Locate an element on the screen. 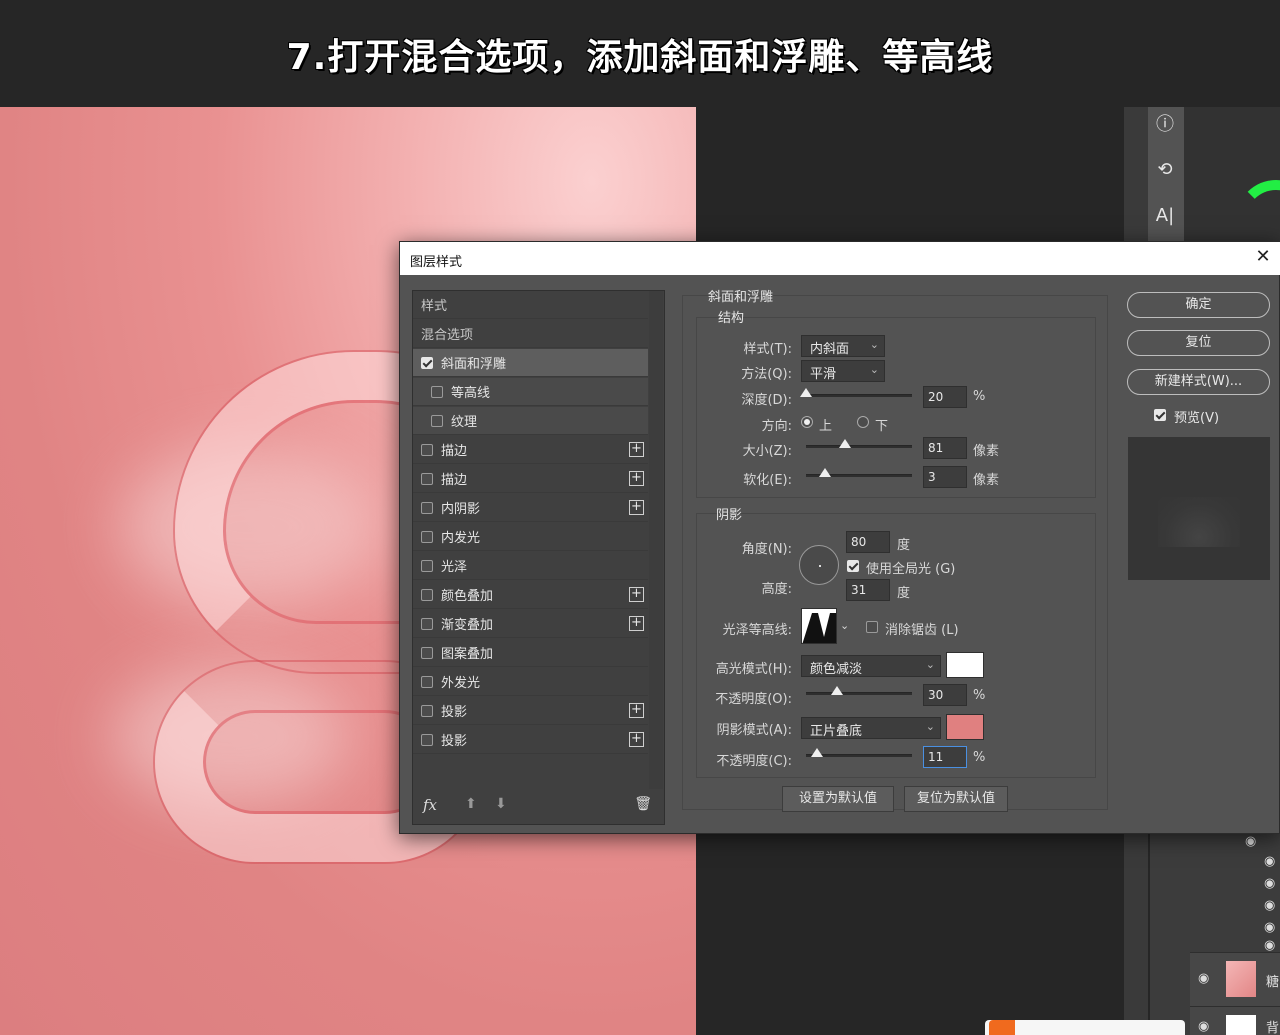  layer-row-background: ◉ 背 is located at coordinates (1235, 1020).